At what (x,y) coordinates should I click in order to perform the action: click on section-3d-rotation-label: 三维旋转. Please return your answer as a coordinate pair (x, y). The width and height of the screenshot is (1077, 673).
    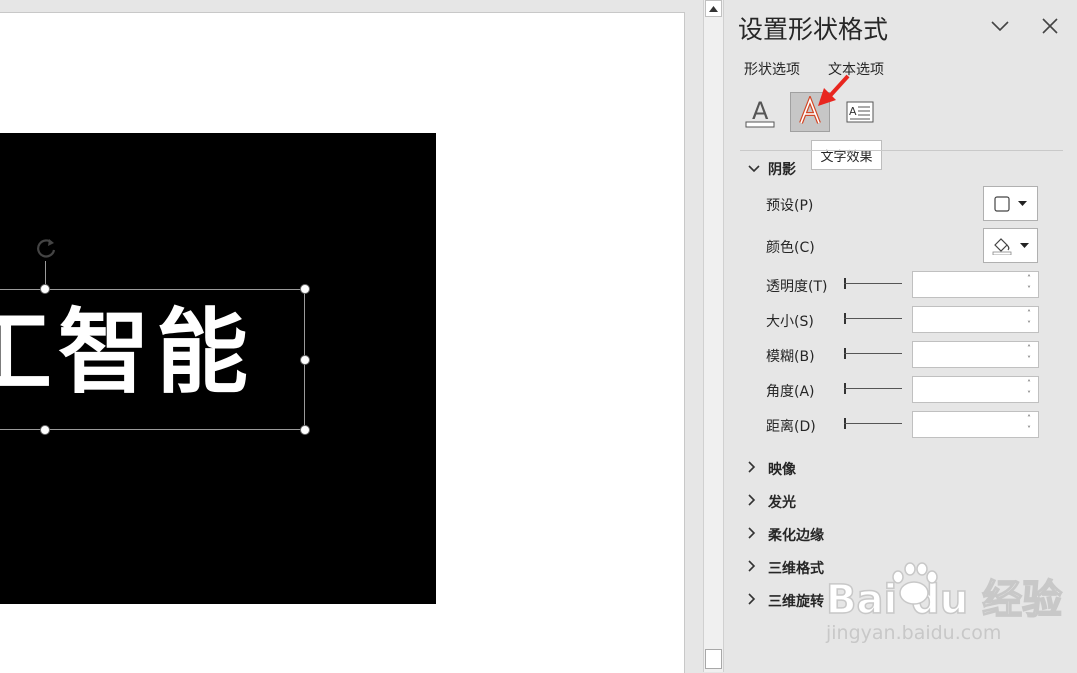
    Looking at the image, I should click on (796, 602).